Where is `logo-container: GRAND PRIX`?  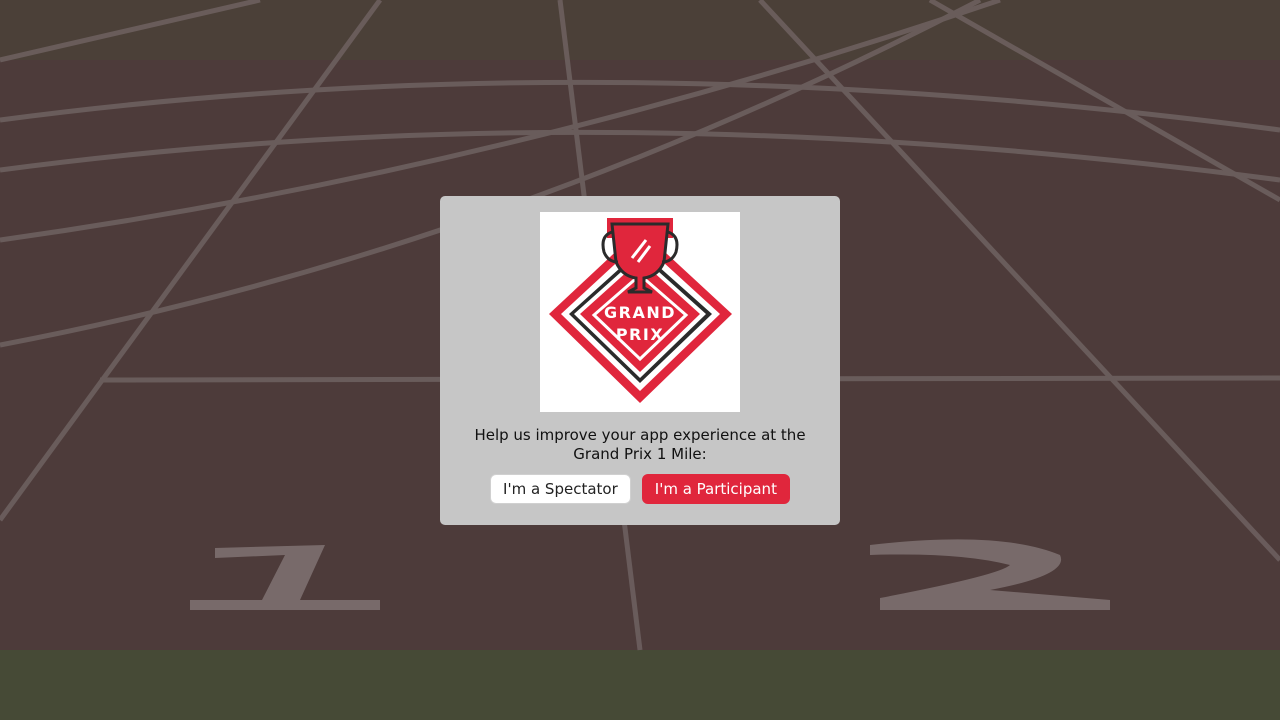 logo-container: GRAND PRIX is located at coordinates (640, 312).